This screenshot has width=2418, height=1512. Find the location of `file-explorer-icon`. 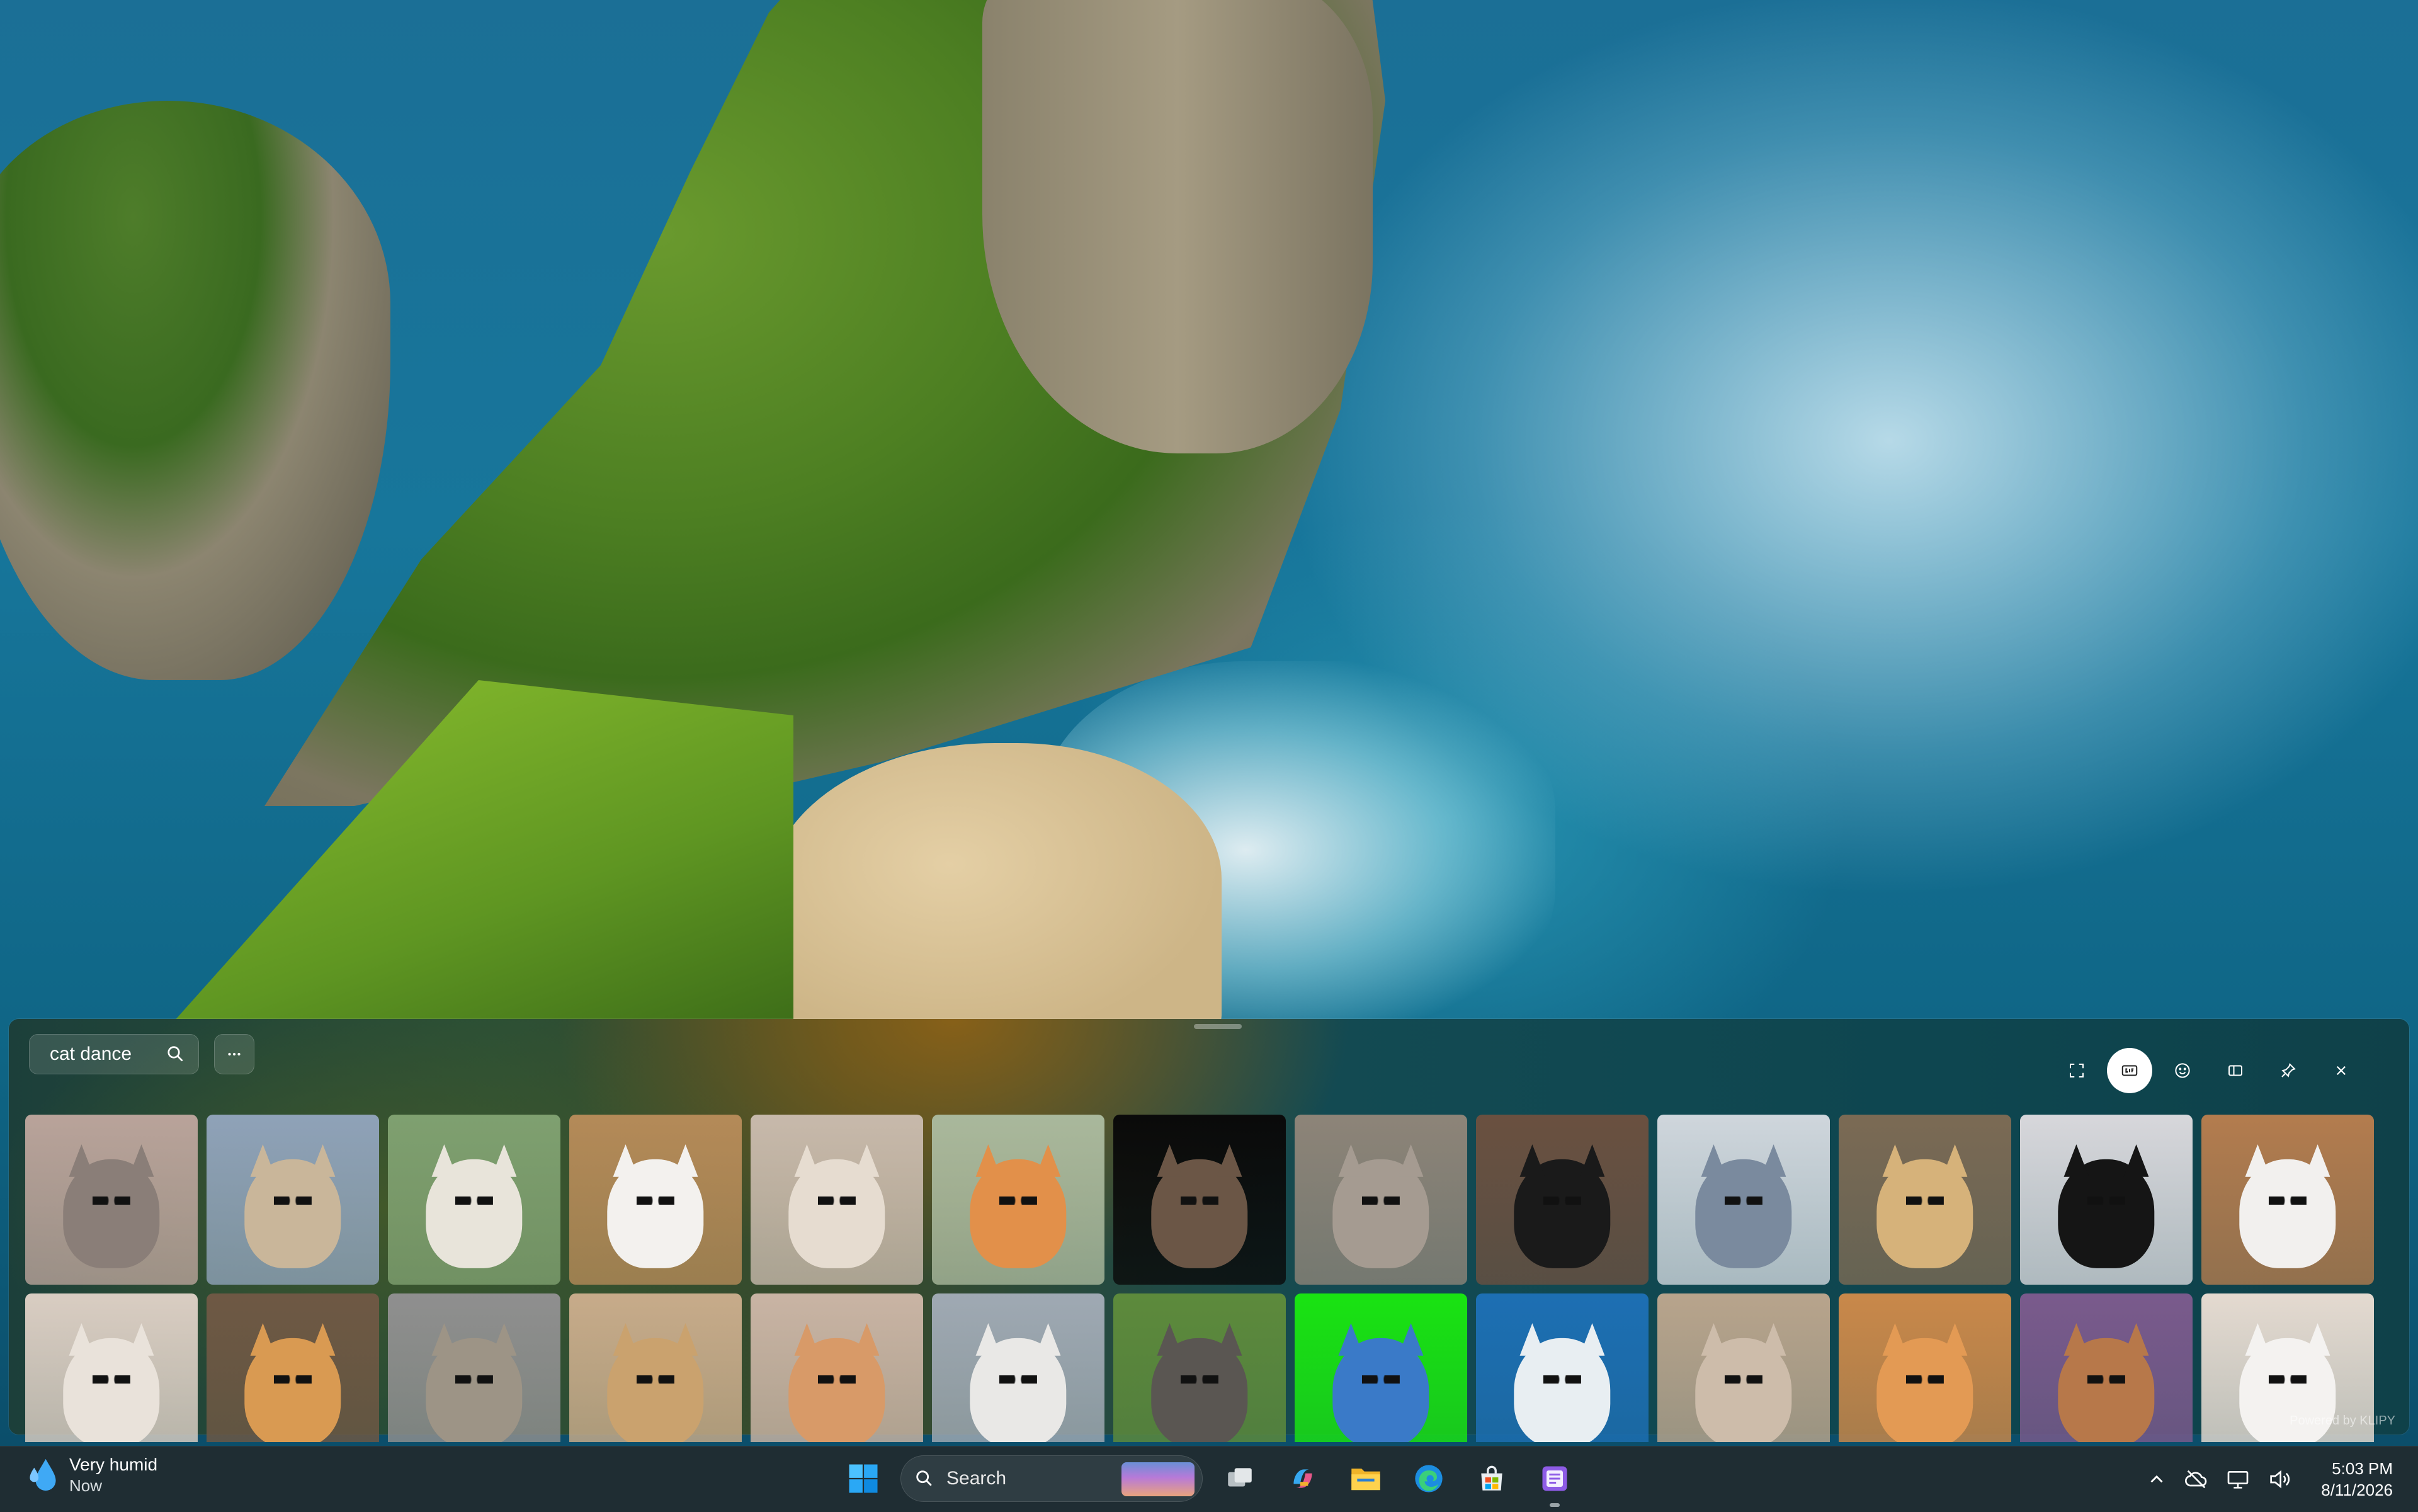

file-explorer-icon is located at coordinates (1365, 1480).